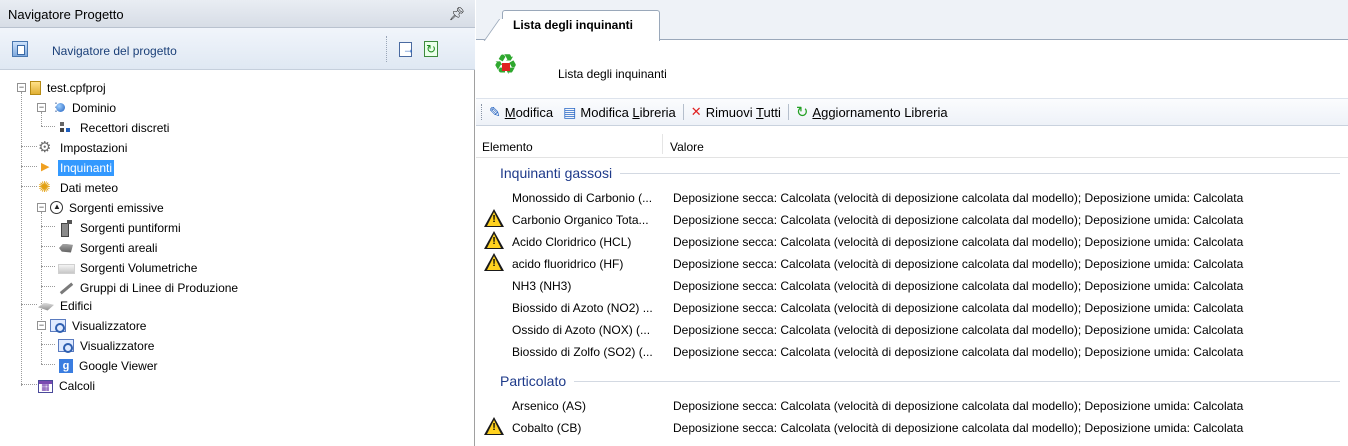  I want to click on tree-label: Sorgenti areali, so click(119, 247).